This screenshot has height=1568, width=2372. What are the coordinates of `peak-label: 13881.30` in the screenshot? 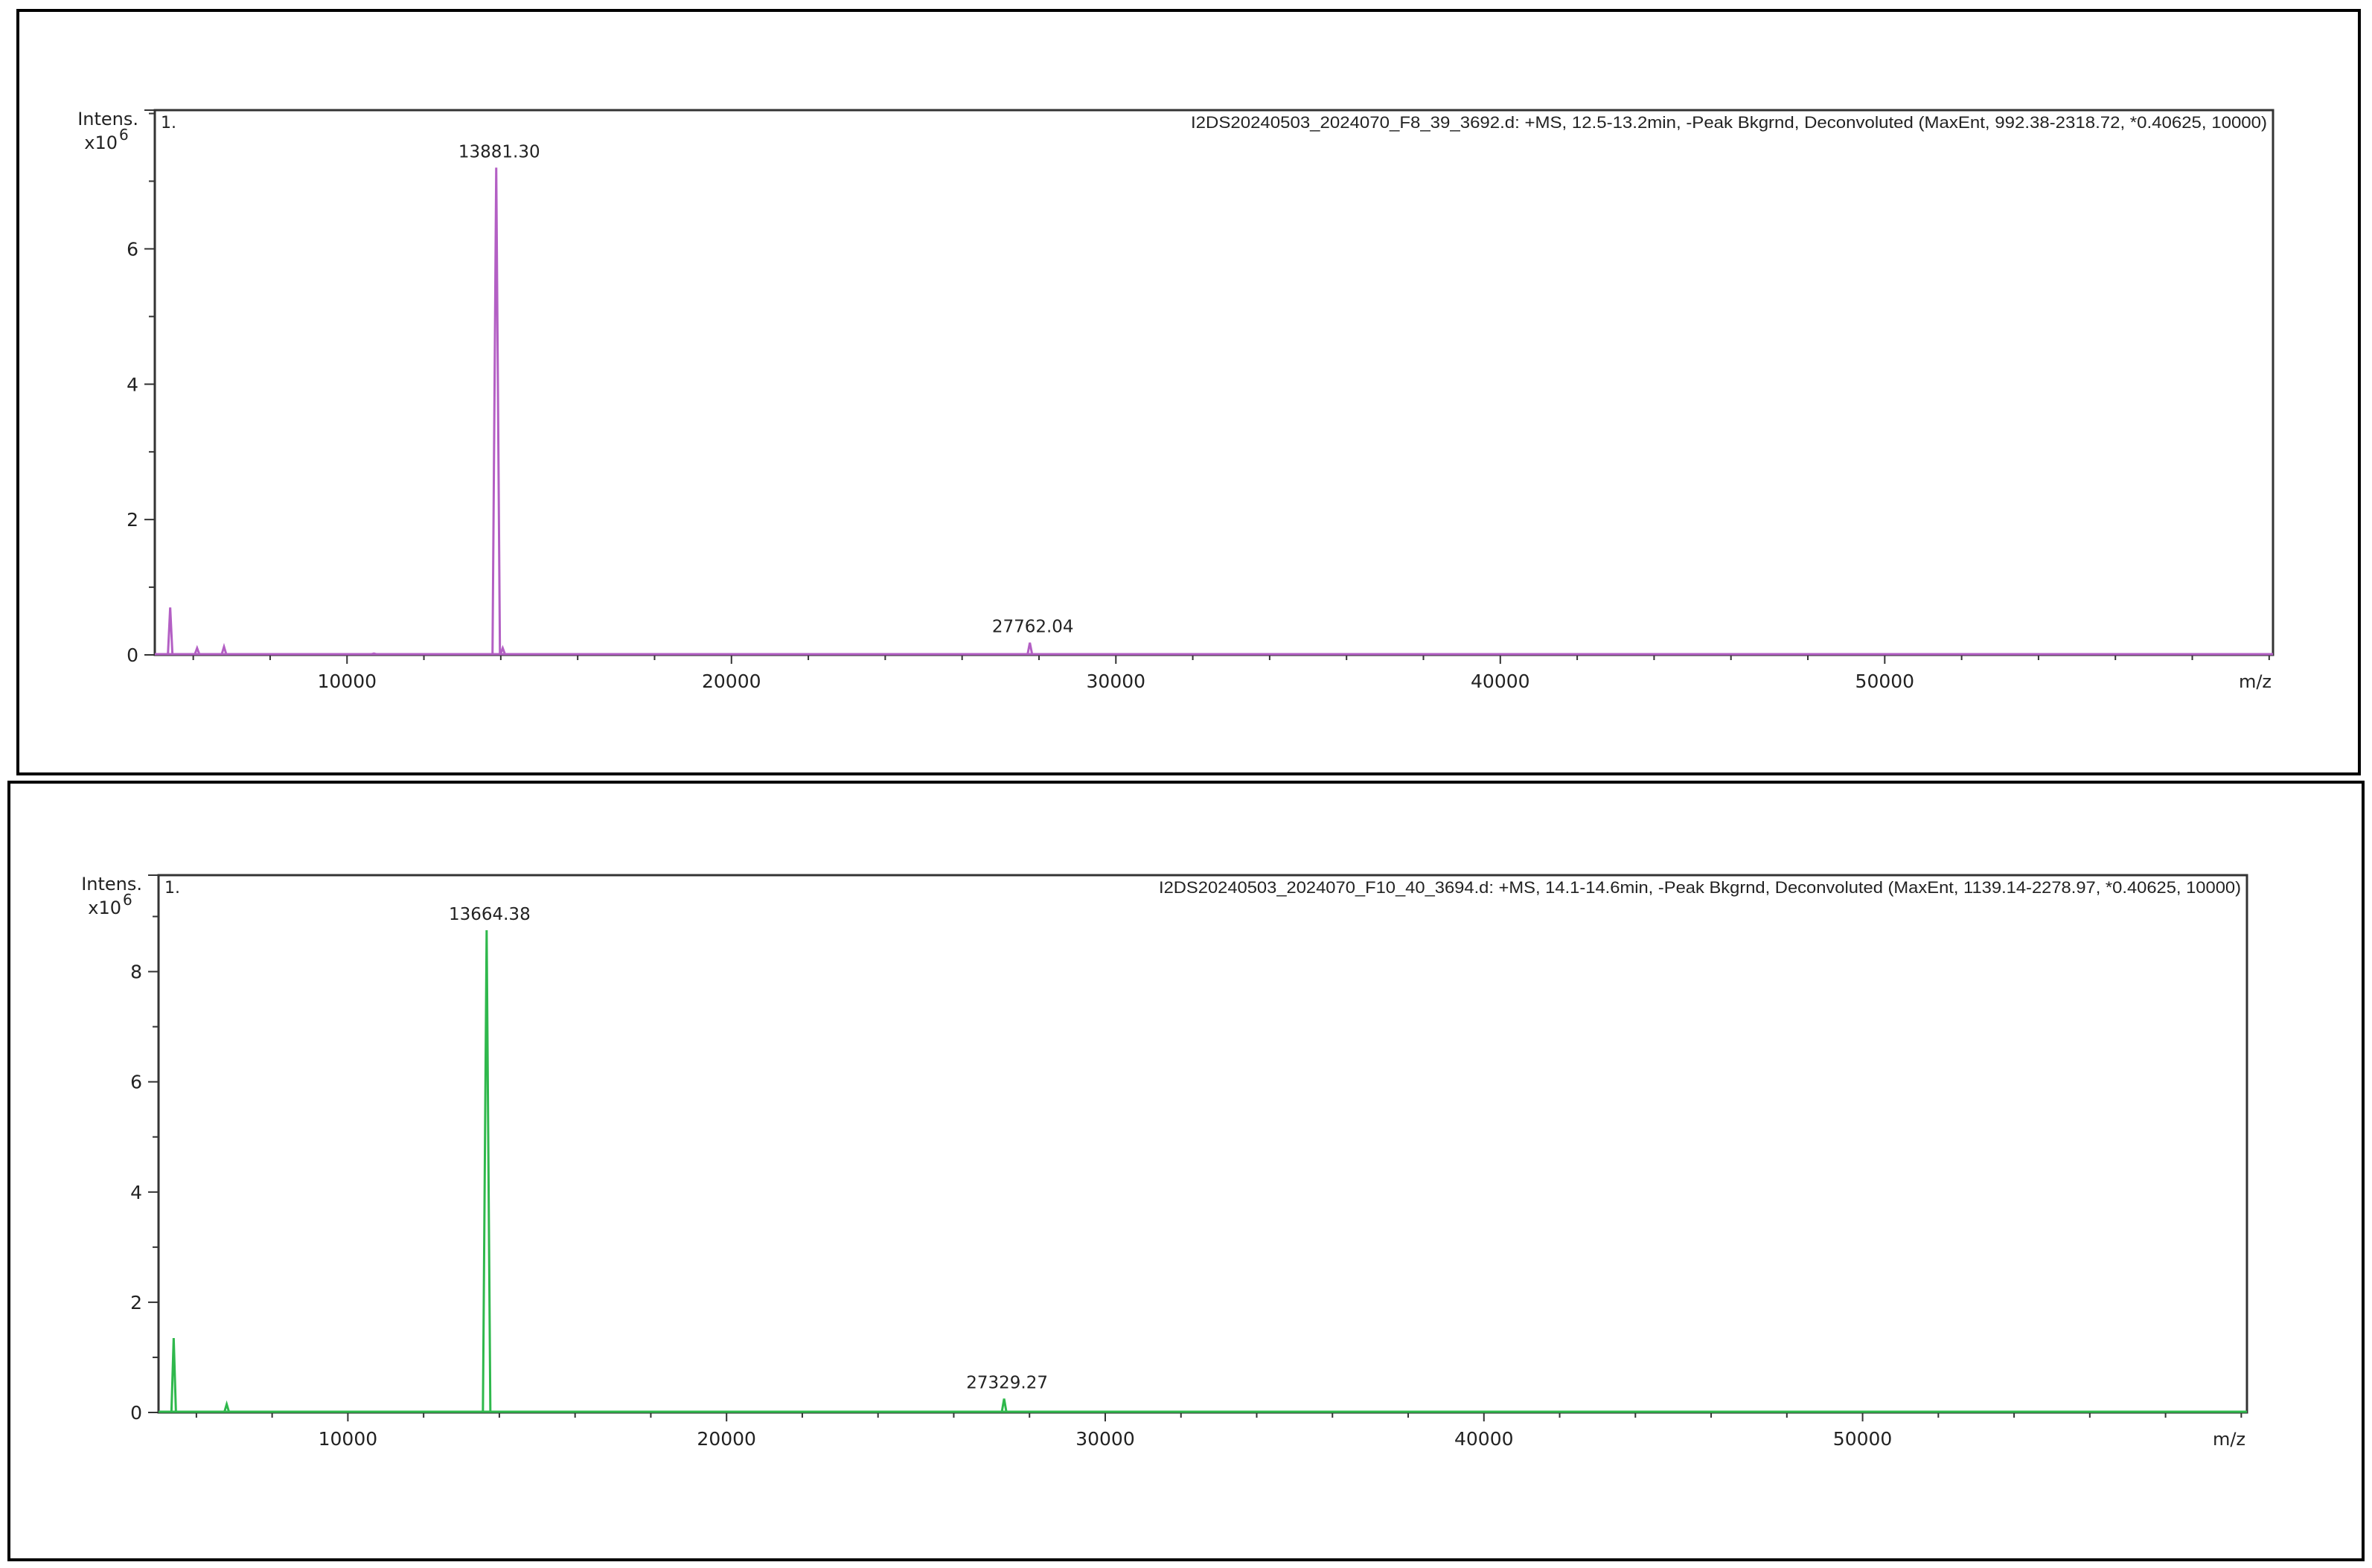 It's located at (499, 151).